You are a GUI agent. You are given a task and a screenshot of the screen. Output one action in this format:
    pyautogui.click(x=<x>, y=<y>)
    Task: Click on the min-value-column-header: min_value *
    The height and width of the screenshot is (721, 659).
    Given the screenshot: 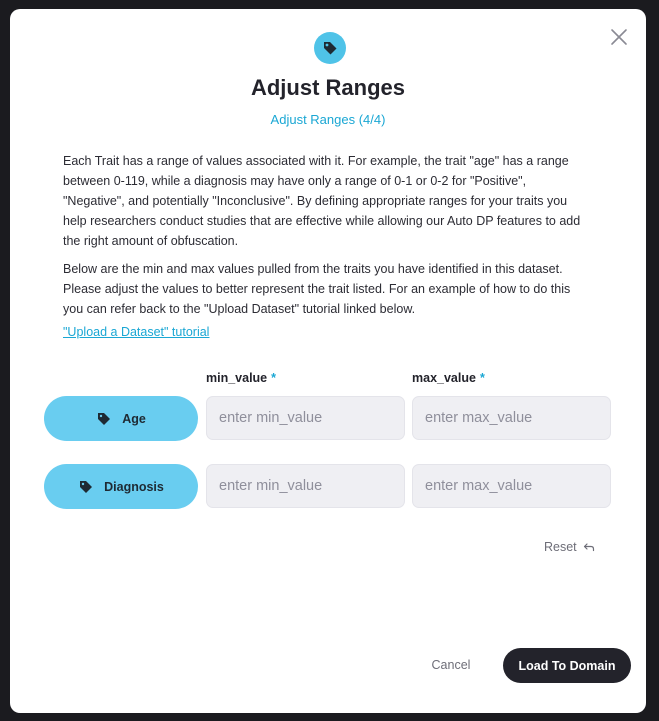 What is the action you would take?
    pyautogui.click(x=241, y=378)
    